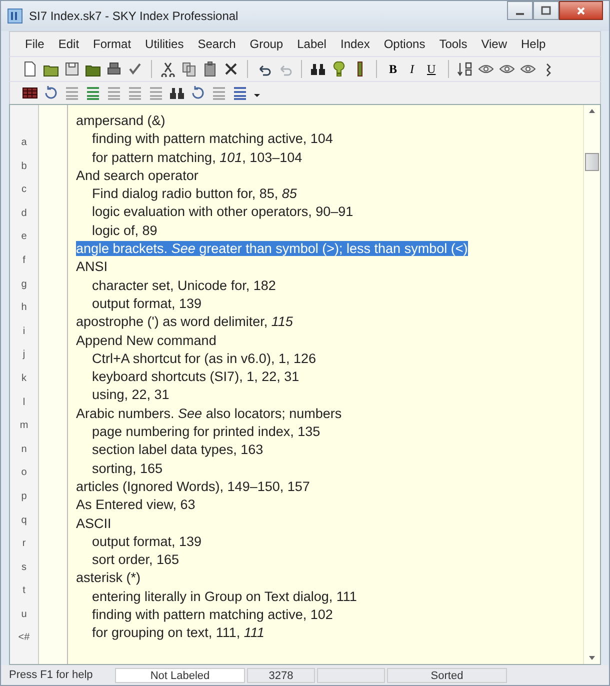 This screenshot has width=610, height=686. What do you see at coordinates (224, 596) in the screenshot?
I see `index-subentry: entering literally in Group on Text dialog, 111` at bounding box center [224, 596].